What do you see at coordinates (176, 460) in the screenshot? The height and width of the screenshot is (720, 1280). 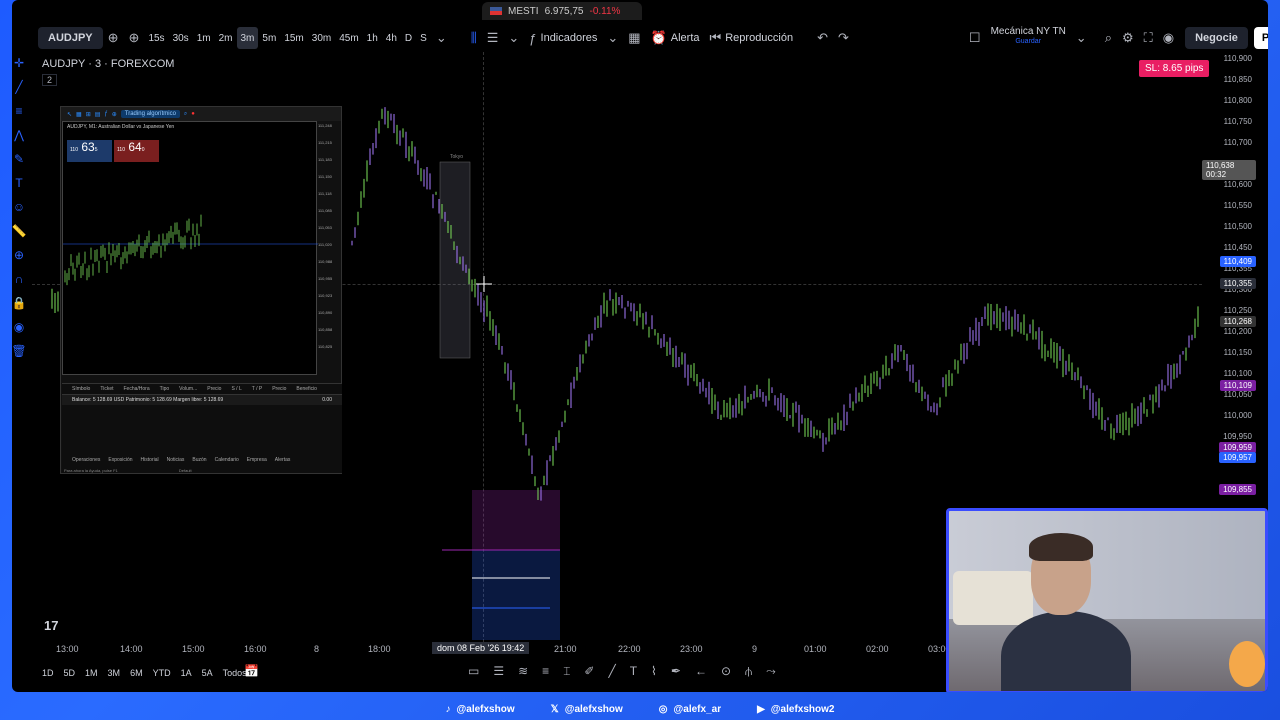 I see `mt-terminal-tab: Noticias` at bounding box center [176, 460].